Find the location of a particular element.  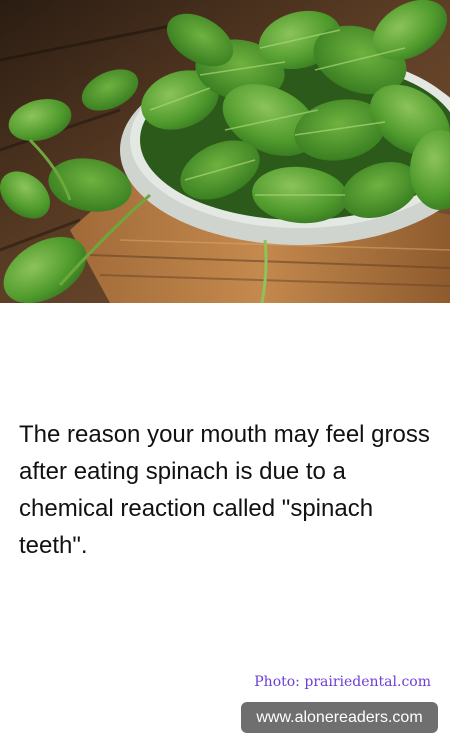

photo-credit: Photo: prairiedental.com is located at coordinates (342, 682).